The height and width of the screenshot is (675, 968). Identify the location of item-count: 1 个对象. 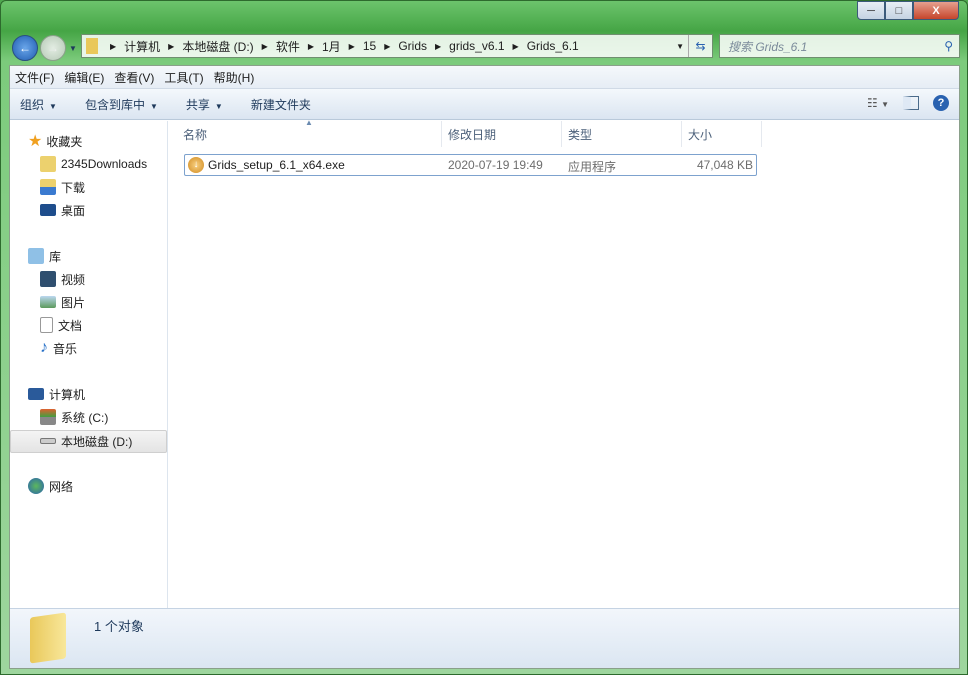
(119, 626).